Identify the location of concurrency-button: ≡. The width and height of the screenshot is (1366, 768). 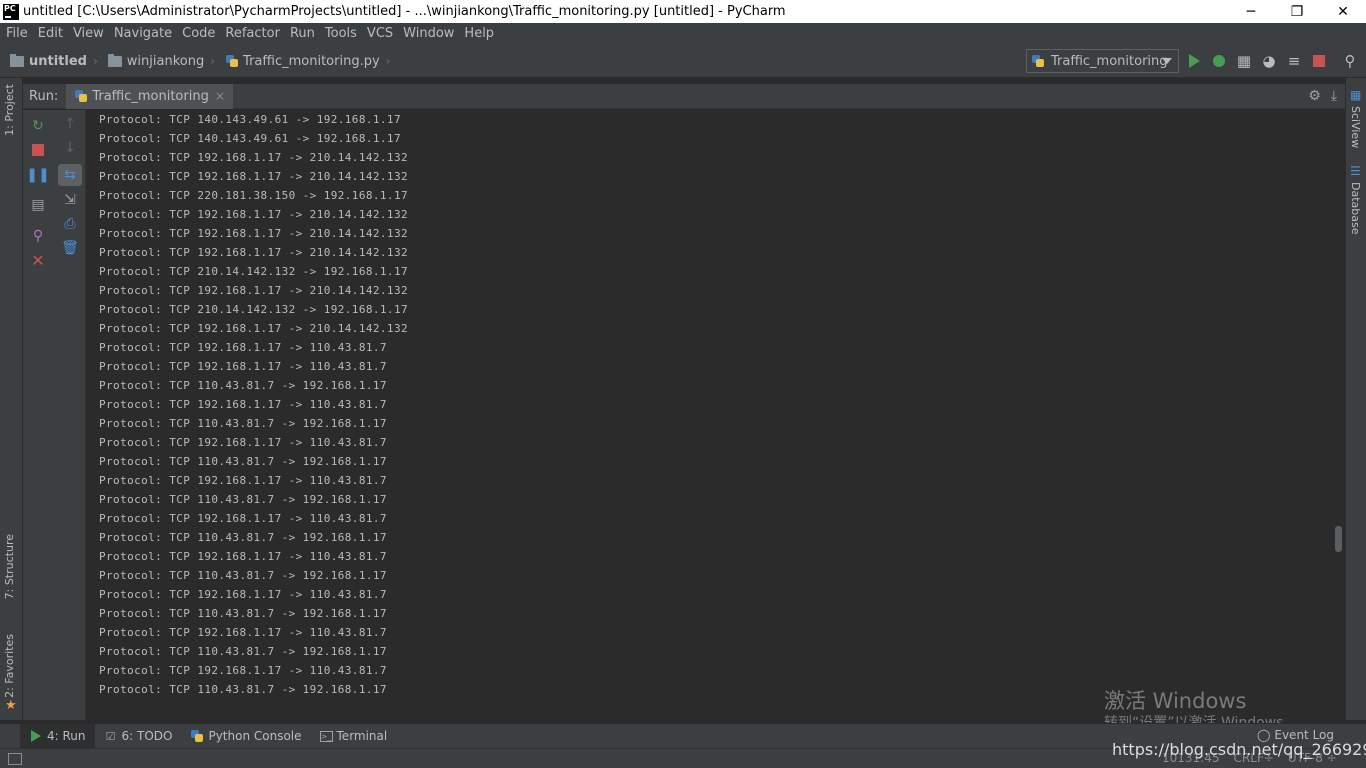
(1294, 61).